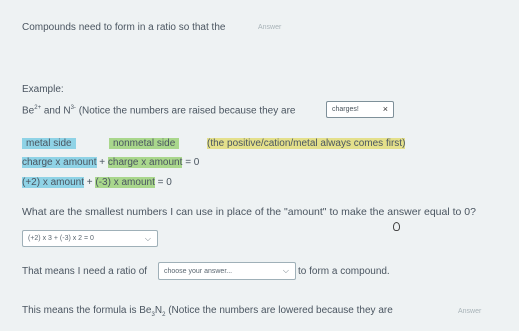 The width and height of the screenshot is (519, 331). Describe the element at coordinates (38, 108) in the screenshot. I see `ion1-charge: 2+` at that location.